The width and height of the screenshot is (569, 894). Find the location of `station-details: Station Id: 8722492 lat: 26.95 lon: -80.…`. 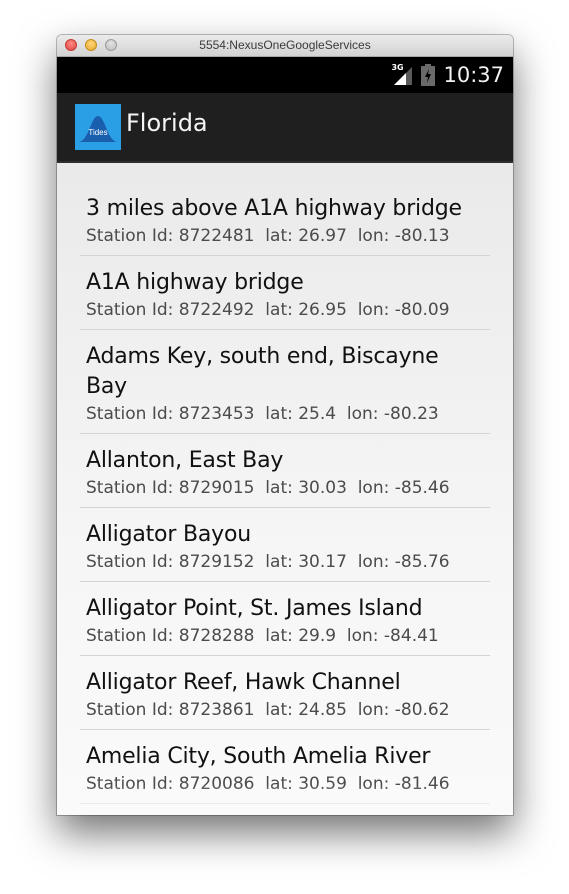

station-details: Station Id: 8722492 lat: 26.95 lon: -80.… is located at coordinates (268, 310).